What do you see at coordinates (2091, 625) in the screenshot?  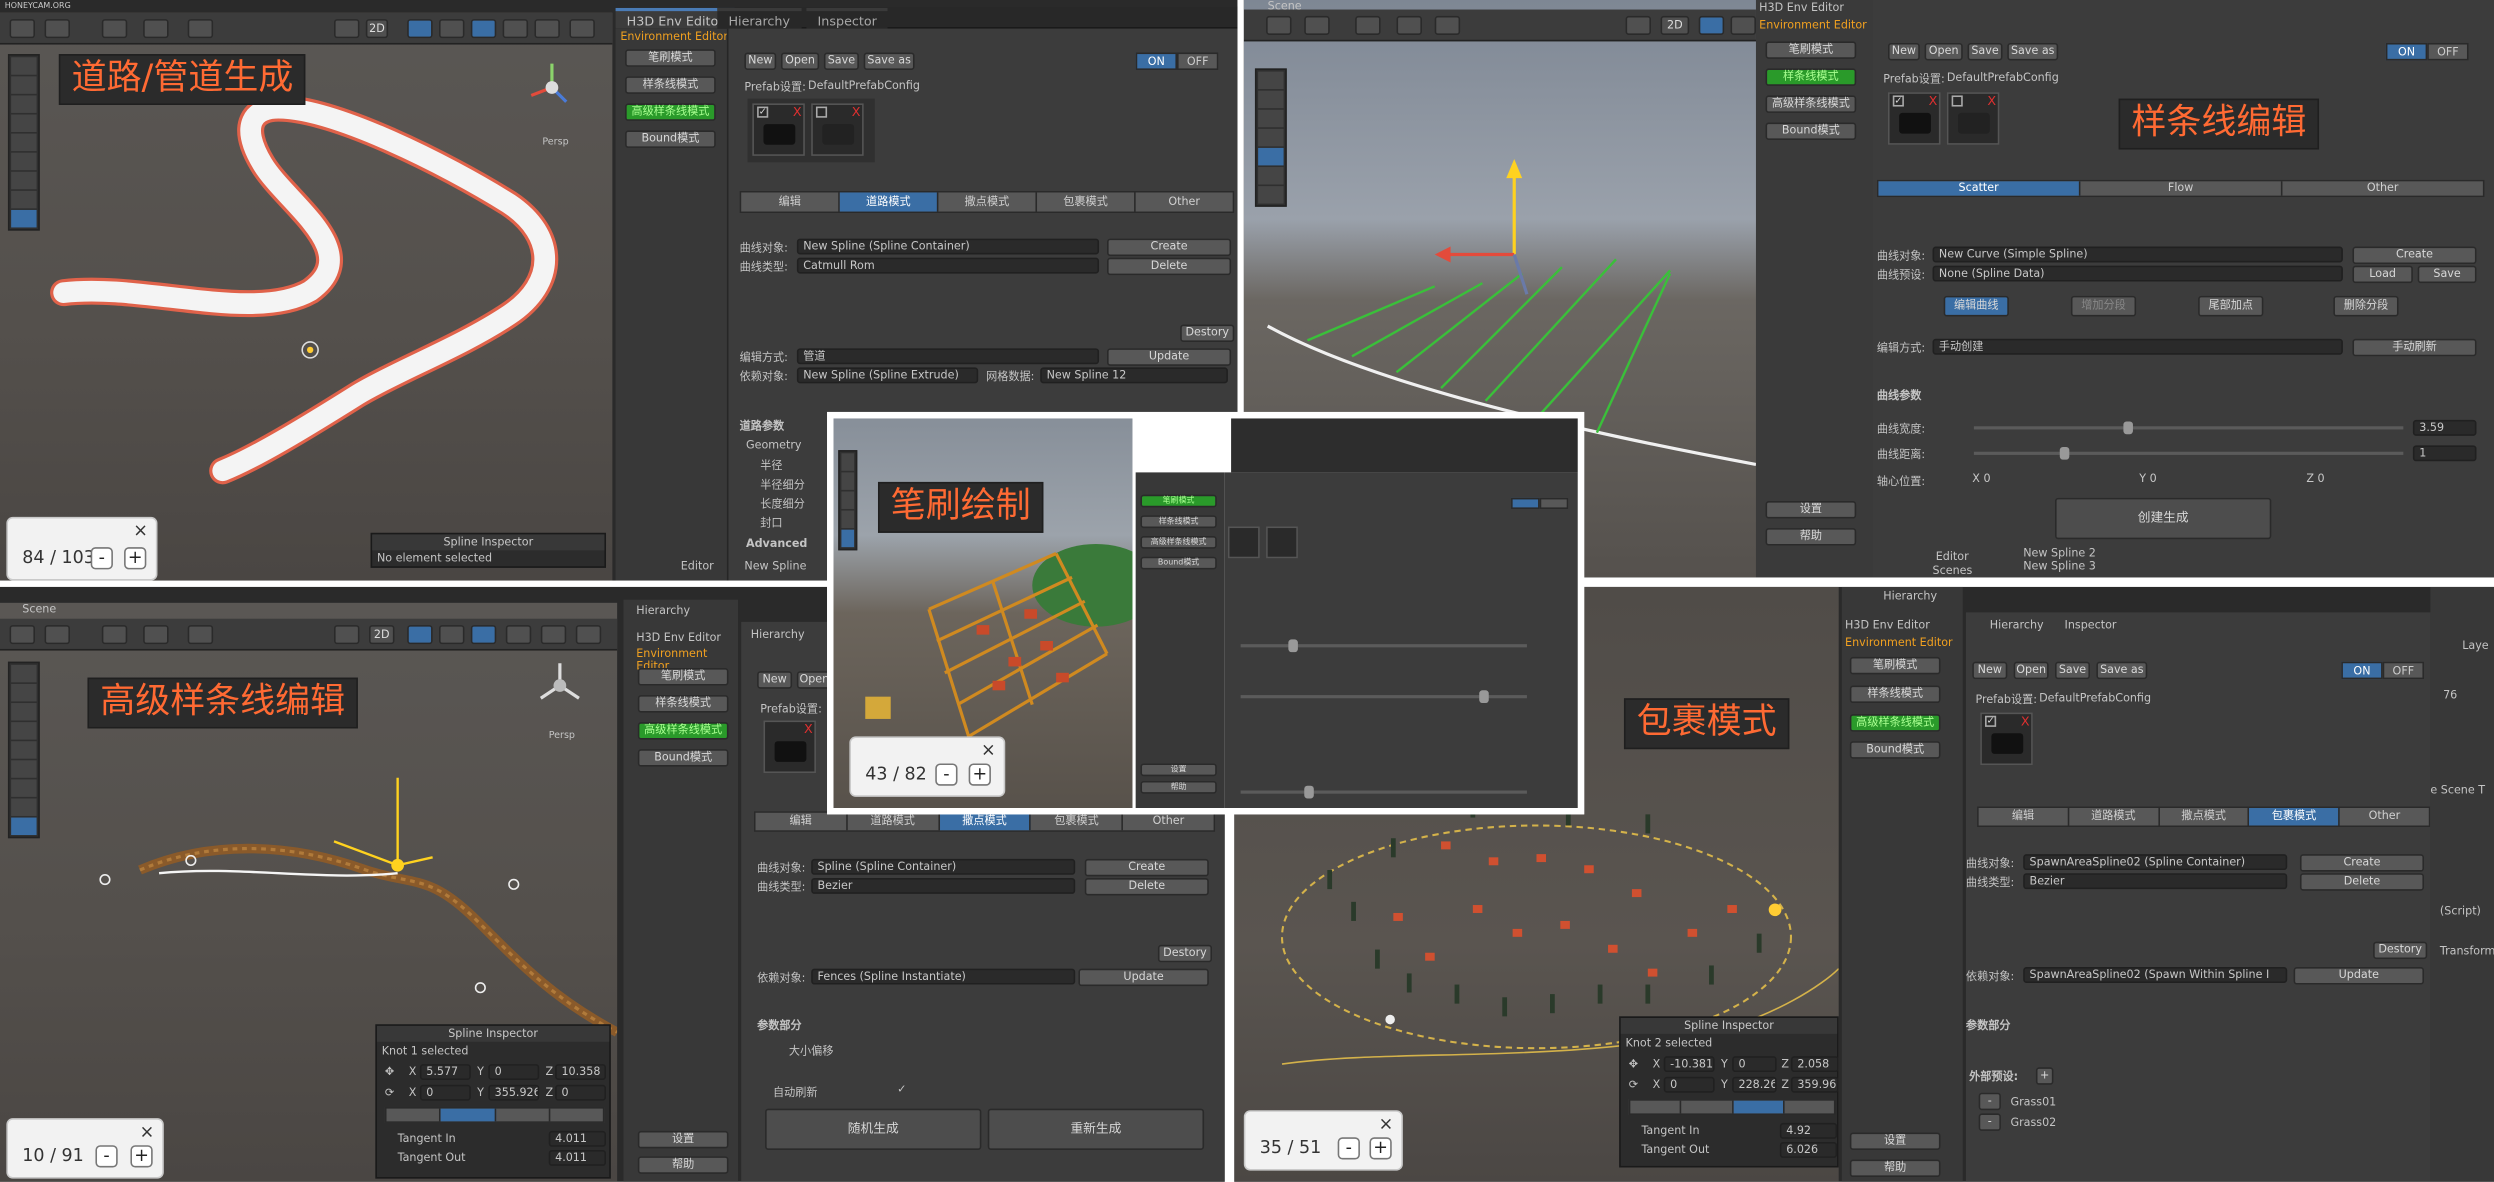 I see `tab-inspector: Inspector` at bounding box center [2091, 625].